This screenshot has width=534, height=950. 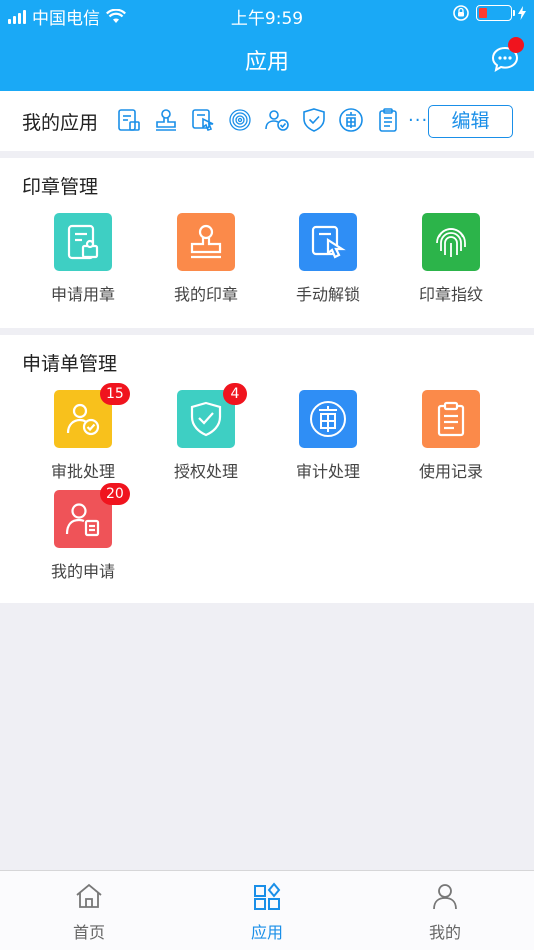 I want to click on manual-unlock-tile: 手动解锁, so click(x=328, y=259).